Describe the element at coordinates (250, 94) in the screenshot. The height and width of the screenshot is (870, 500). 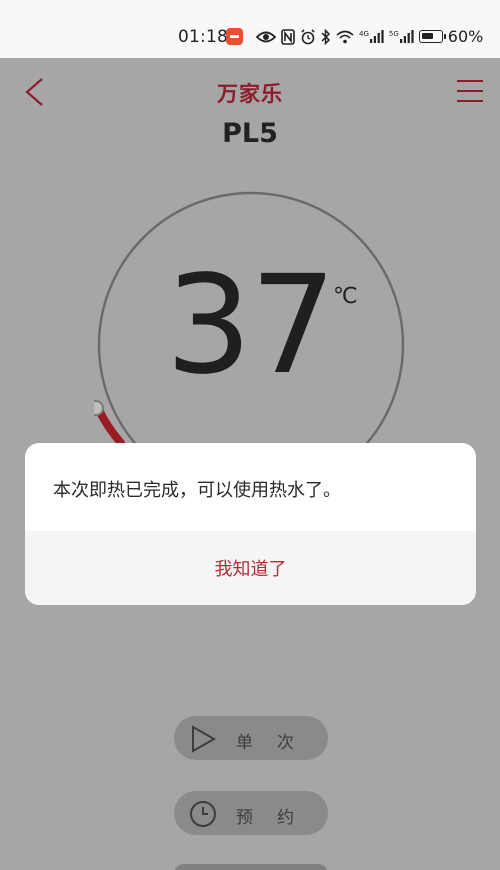
I see `brand-logo: 万家乐` at that location.